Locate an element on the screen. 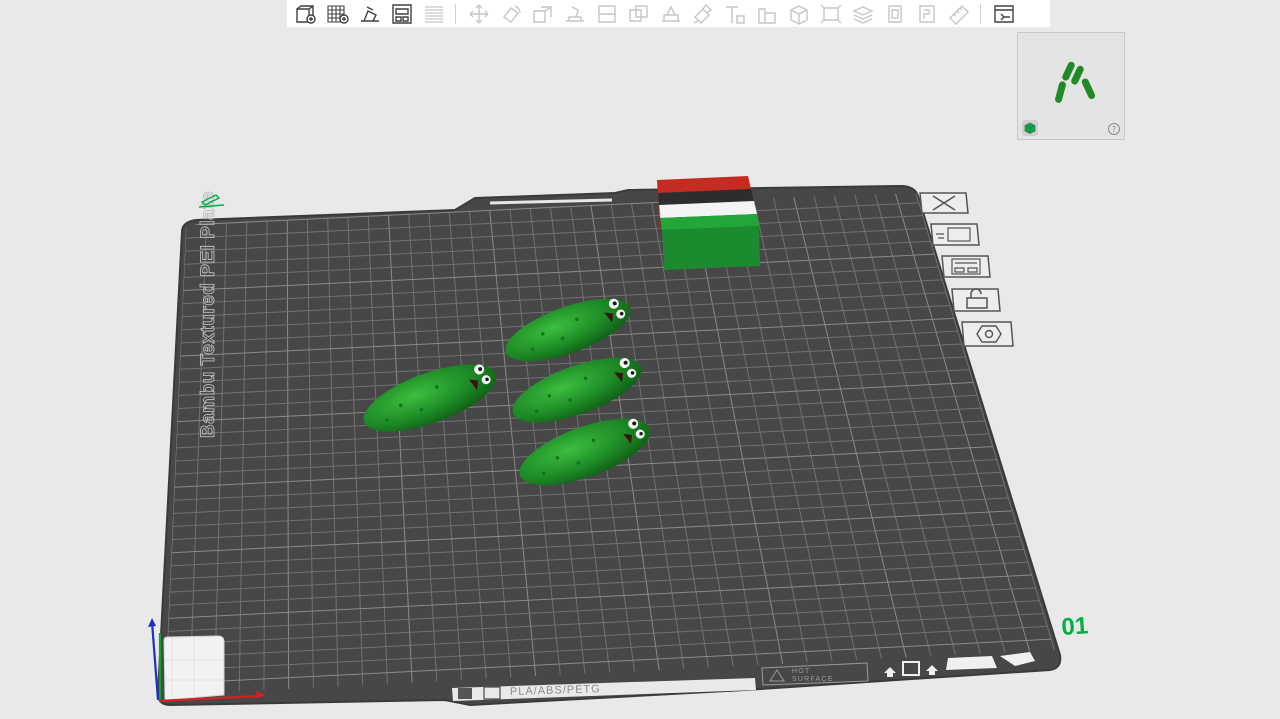  plate-number: 01 is located at coordinates (1075, 626).